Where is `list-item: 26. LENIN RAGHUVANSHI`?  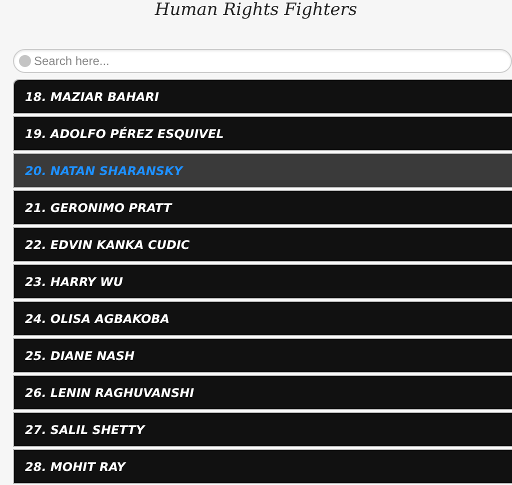 list-item: 26. LENIN RAGHUVANSHI is located at coordinates (262, 392).